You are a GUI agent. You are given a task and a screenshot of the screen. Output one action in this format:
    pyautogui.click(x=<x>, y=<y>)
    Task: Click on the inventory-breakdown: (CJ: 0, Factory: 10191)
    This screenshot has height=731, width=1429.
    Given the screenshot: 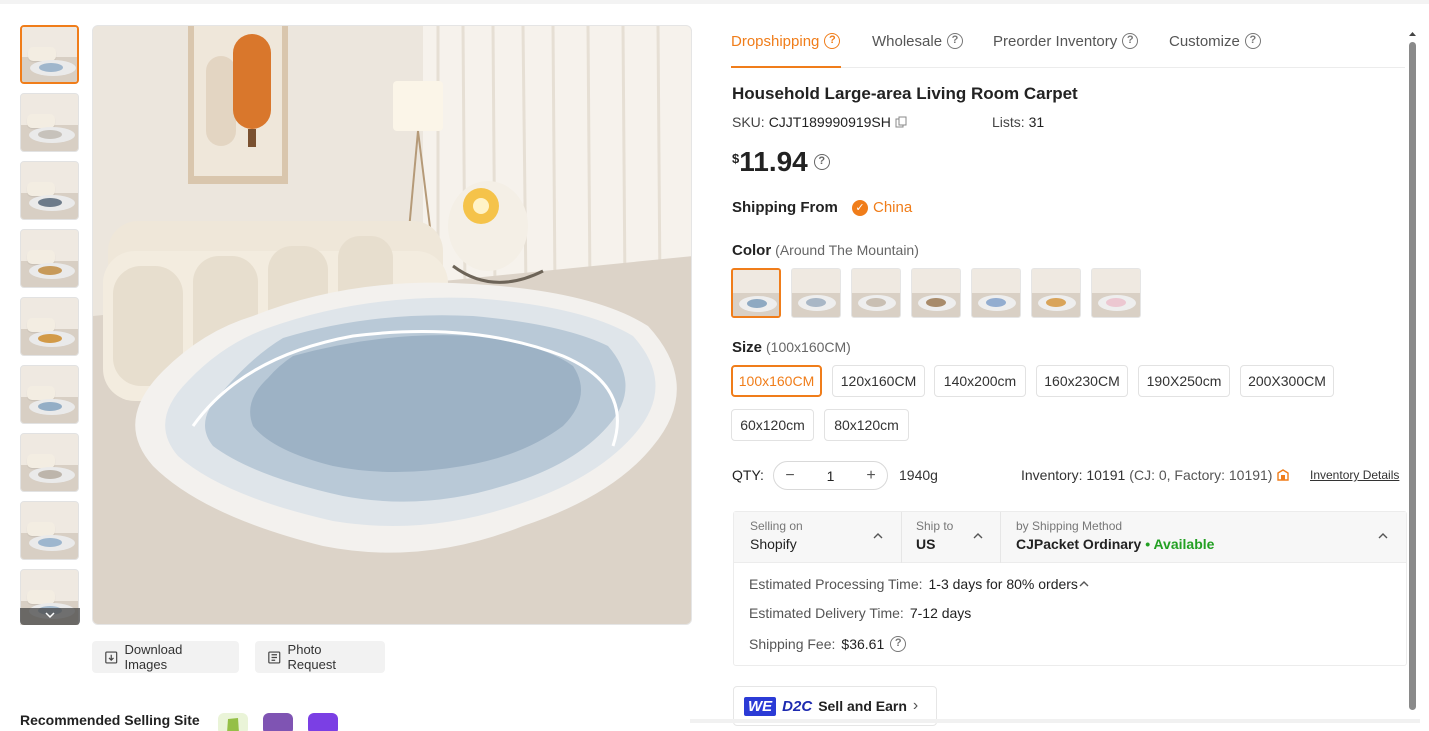 What is the action you would take?
    pyautogui.click(x=1201, y=475)
    